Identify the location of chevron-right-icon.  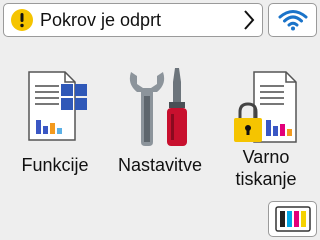
(249, 20).